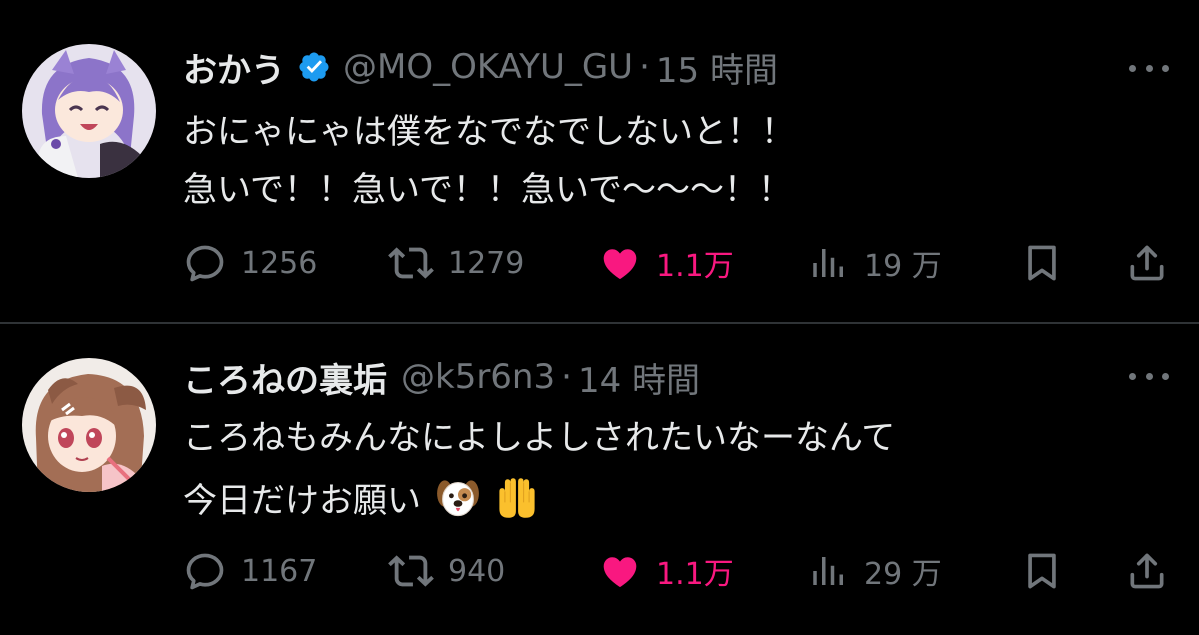 The width and height of the screenshot is (1199, 635). I want to click on retweet-count: 940, so click(477, 571).